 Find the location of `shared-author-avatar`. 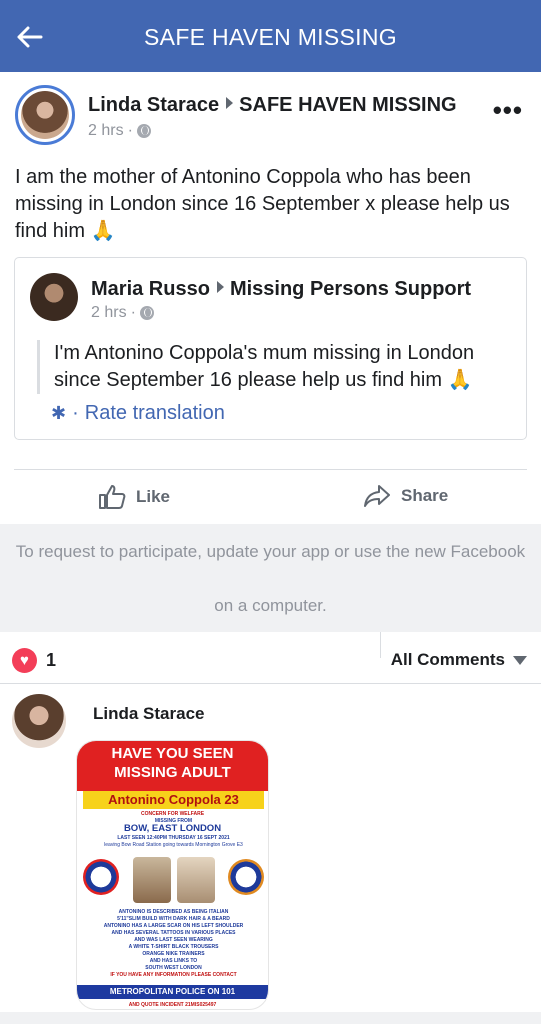

shared-author-avatar is located at coordinates (54, 297).